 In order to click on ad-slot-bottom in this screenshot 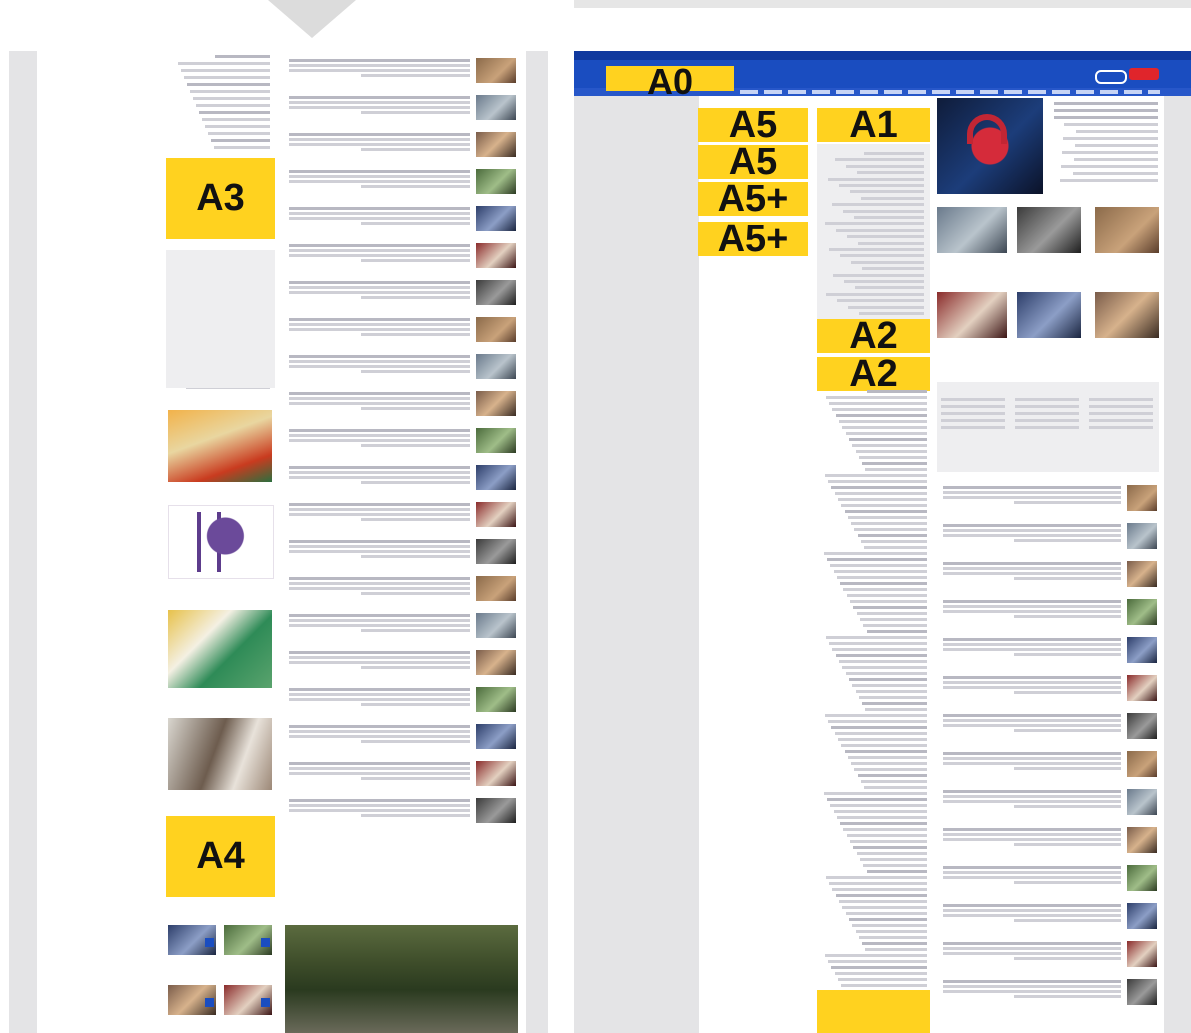, I will do `click(873, 1011)`.